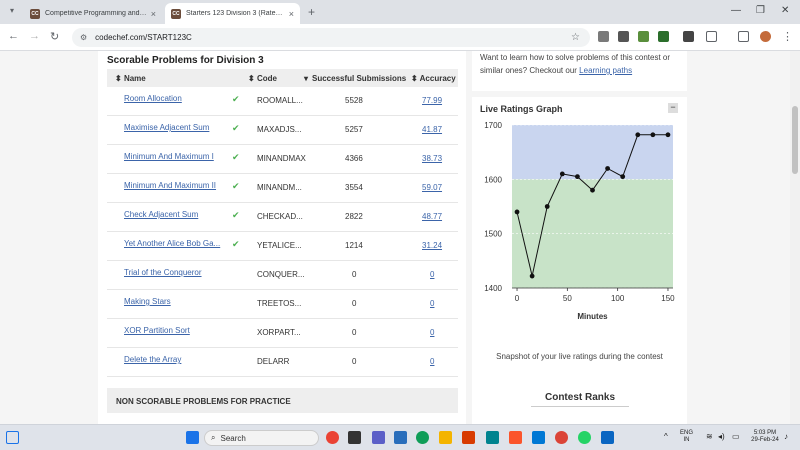 The height and width of the screenshot is (450, 800). I want to click on tab-starters-123: CC Starters 123 Division 3 (Rated) Co ×, so click(232, 13).